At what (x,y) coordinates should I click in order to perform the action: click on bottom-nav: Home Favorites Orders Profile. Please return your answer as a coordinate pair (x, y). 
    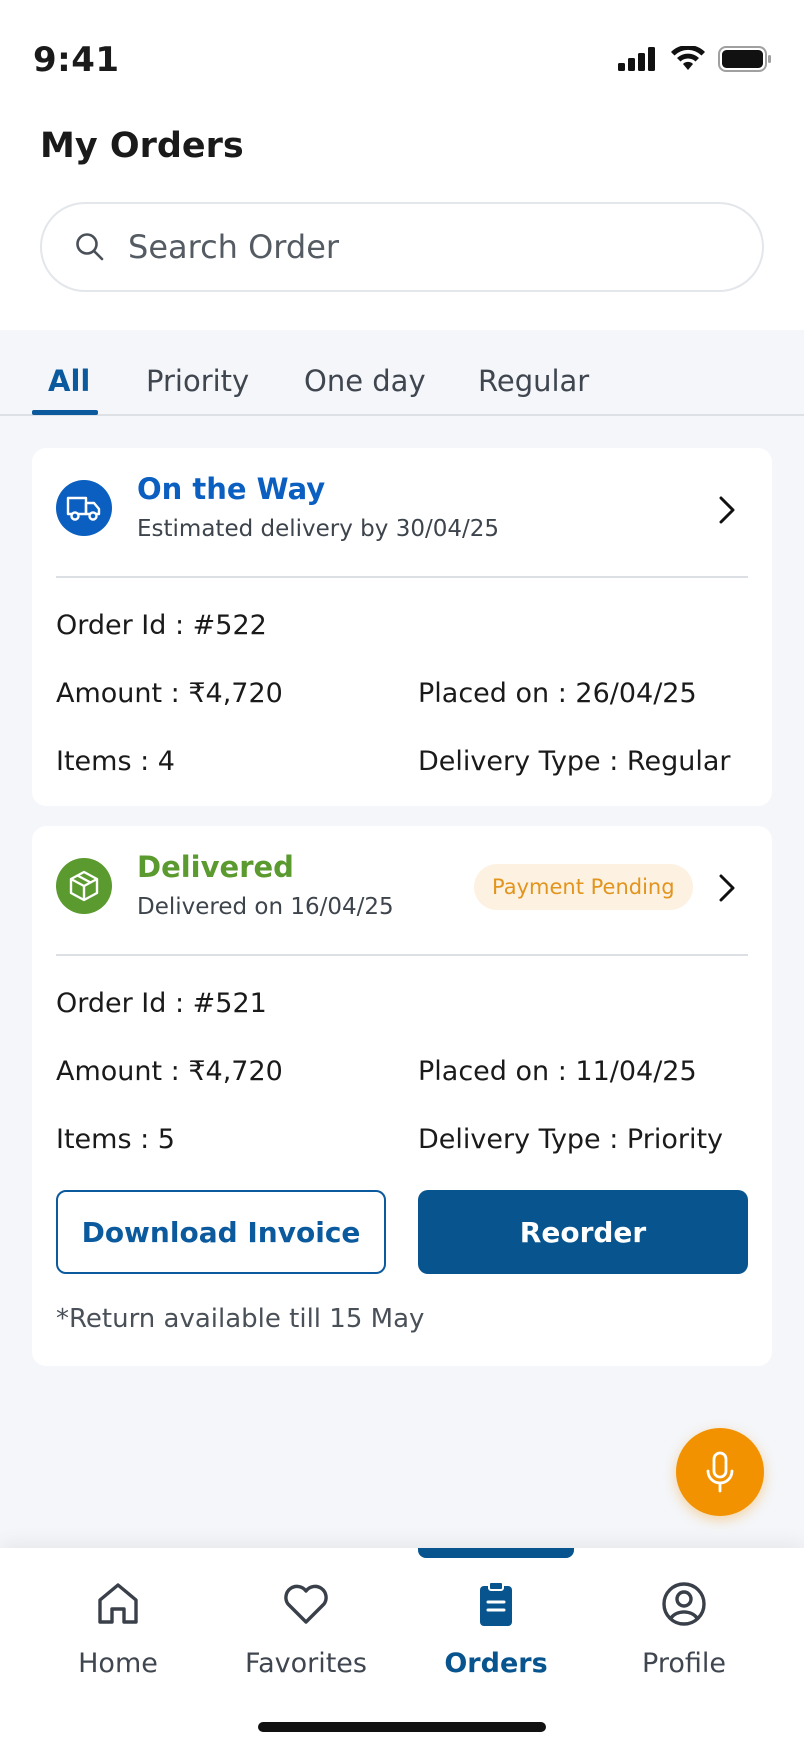
    Looking at the image, I should click on (402, 1648).